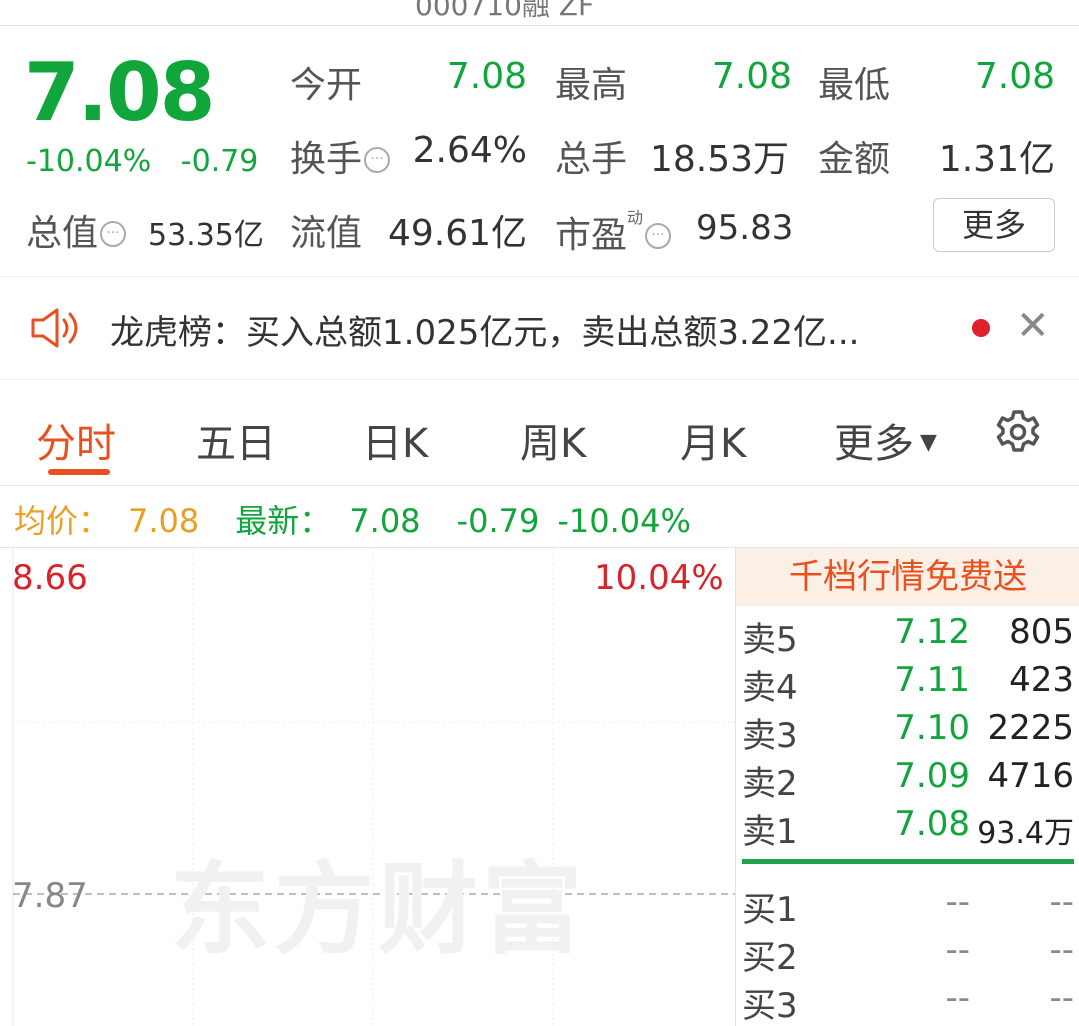 The height and width of the screenshot is (1026, 1079). What do you see at coordinates (932, 824) in the screenshot?
I see `ask-price: 7.08` at bounding box center [932, 824].